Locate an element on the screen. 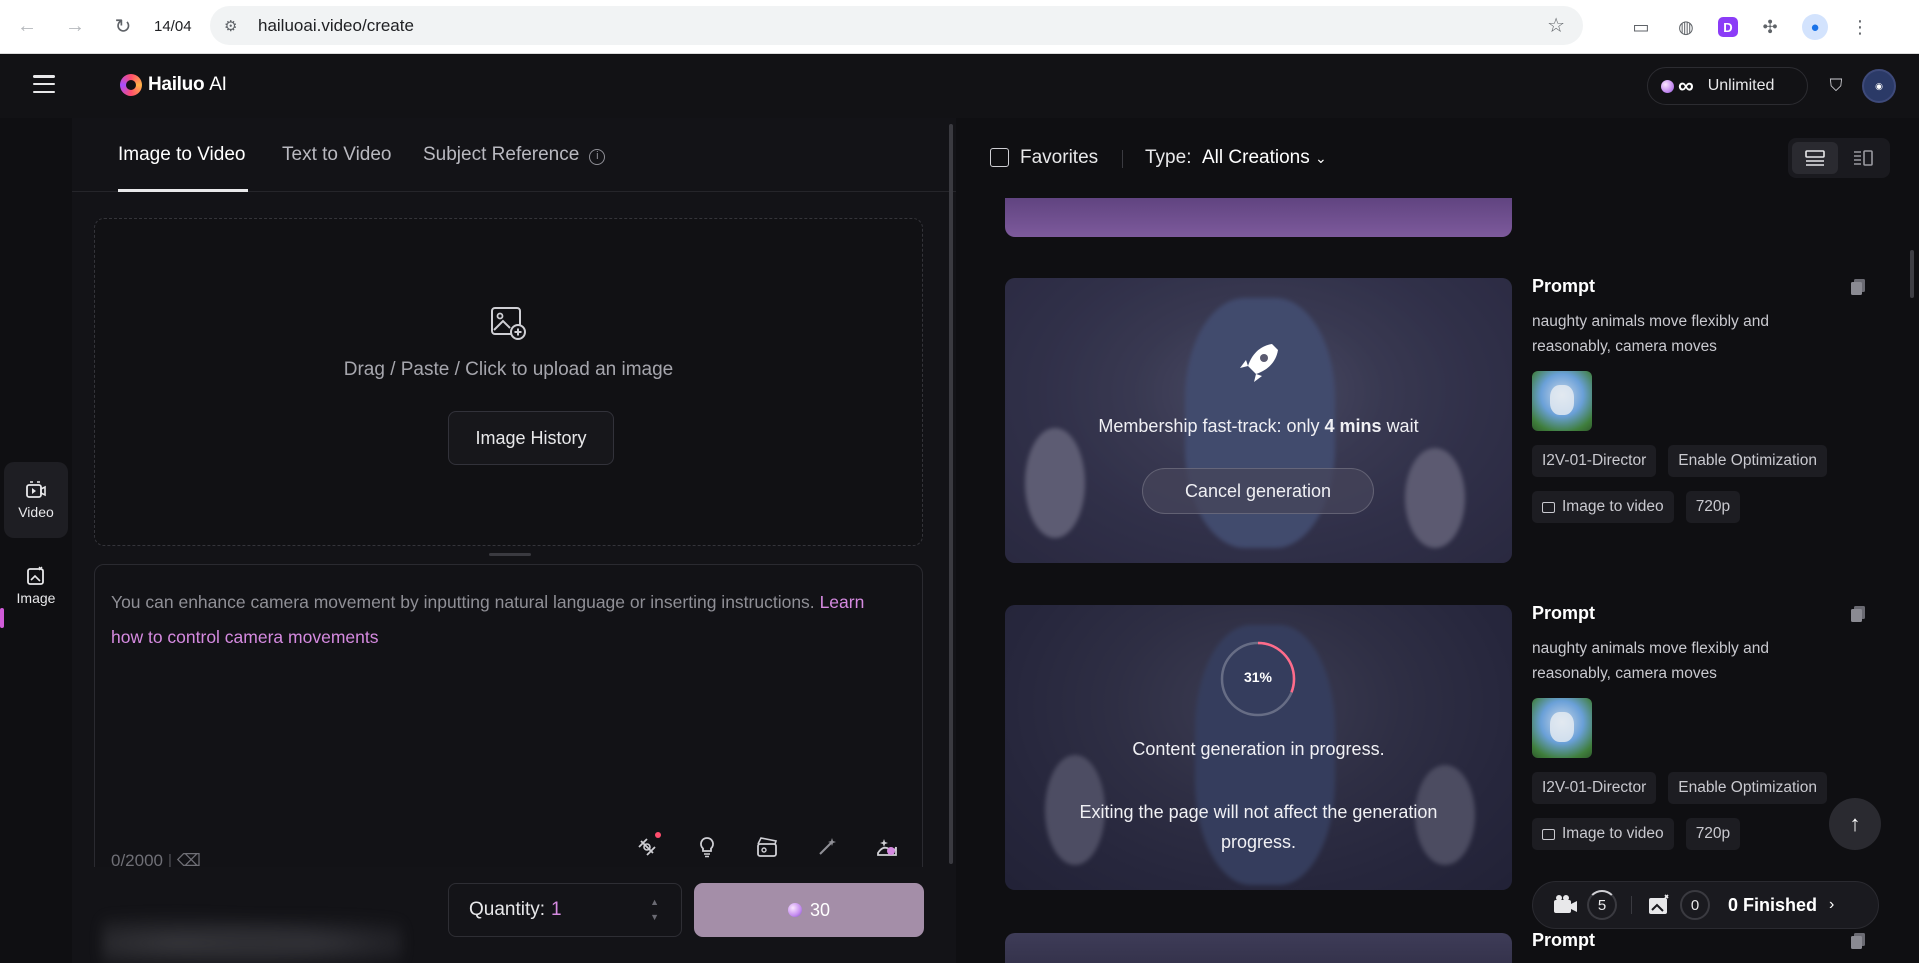 This screenshot has width=1919, height=963. forward-arrow-icon: → is located at coordinates (75, 27).